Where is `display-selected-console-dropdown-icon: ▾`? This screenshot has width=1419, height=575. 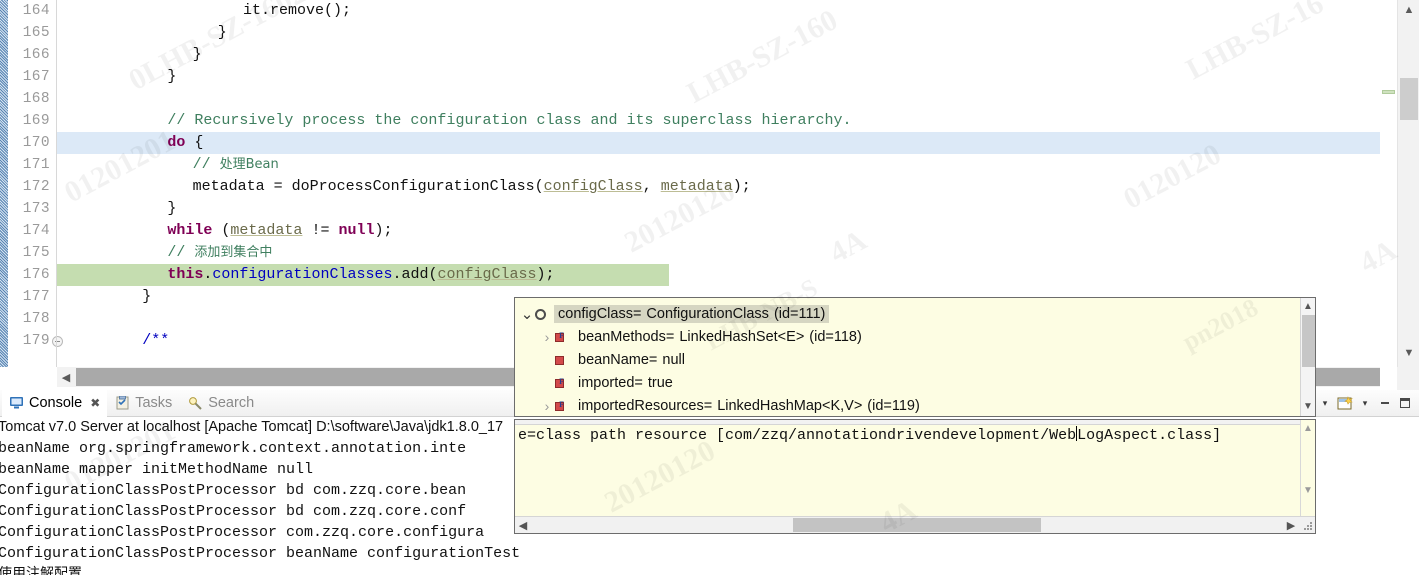 display-selected-console-dropdown-icon: ▾ is located at coordinates (1325, 403).